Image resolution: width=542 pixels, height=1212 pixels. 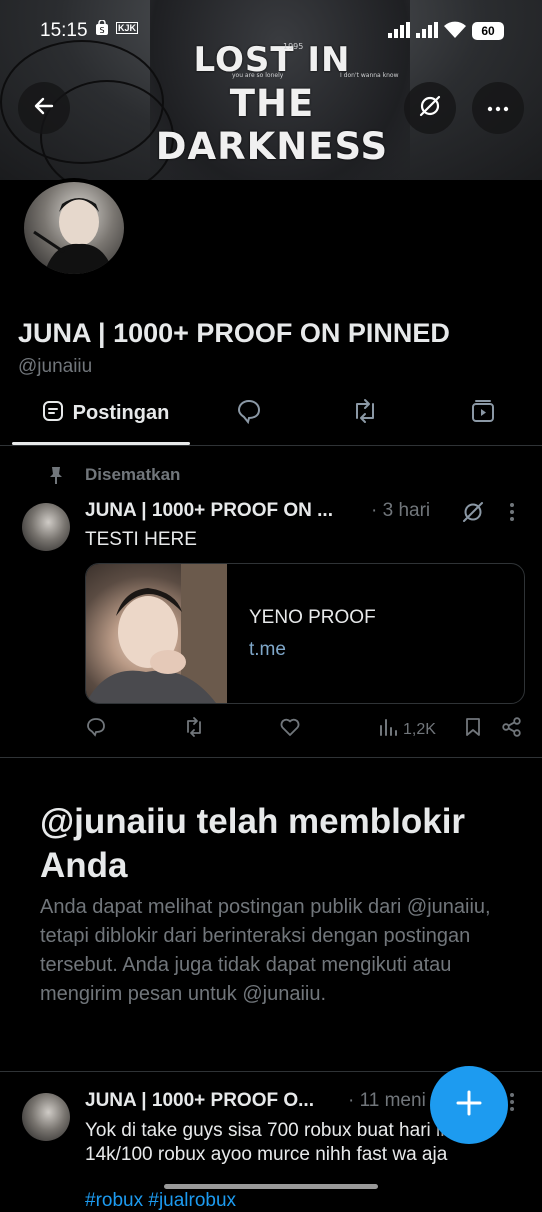 I want to click on bookmark-icon, so click(x=473, y=729).